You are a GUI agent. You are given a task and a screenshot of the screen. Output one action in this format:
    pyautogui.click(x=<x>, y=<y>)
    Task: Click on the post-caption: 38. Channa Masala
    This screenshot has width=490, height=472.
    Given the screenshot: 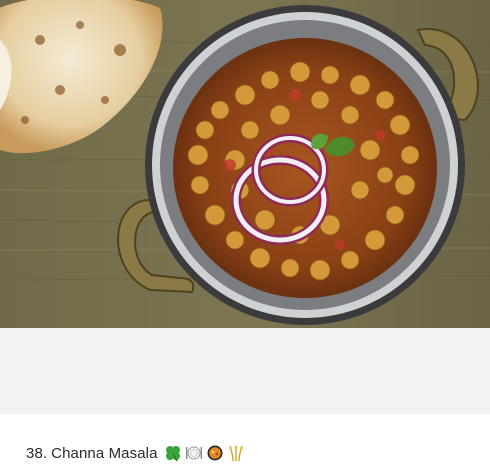 What is the action you would take?
    pyautogui.click(x=135, y=453)
    